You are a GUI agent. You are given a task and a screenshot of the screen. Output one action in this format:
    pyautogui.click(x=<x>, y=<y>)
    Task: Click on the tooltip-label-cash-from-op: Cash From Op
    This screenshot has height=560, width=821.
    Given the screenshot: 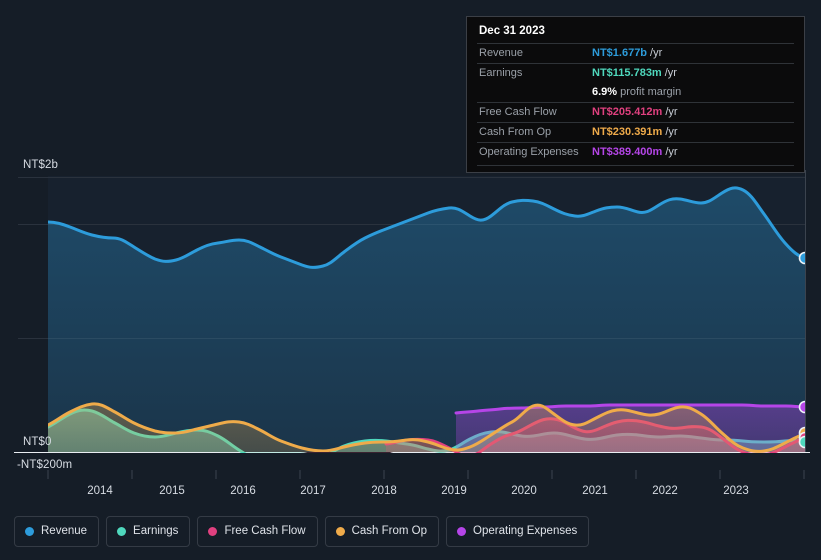 What is the action you would take?
    pyautogui.click(x=515, y=132)
    